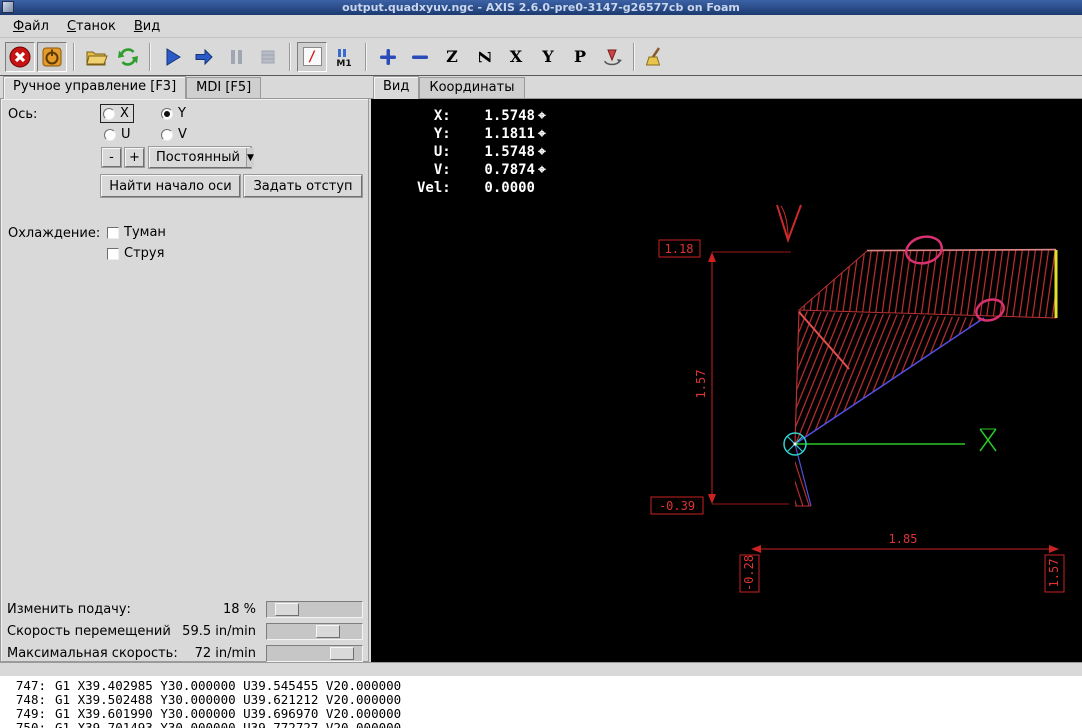 The width and height of the screenshot is (1082, 728). What do you see at coordinates (117, 113) in the screenshot?
I see `axis-radio-x: X` at bounding box center [117, 113].